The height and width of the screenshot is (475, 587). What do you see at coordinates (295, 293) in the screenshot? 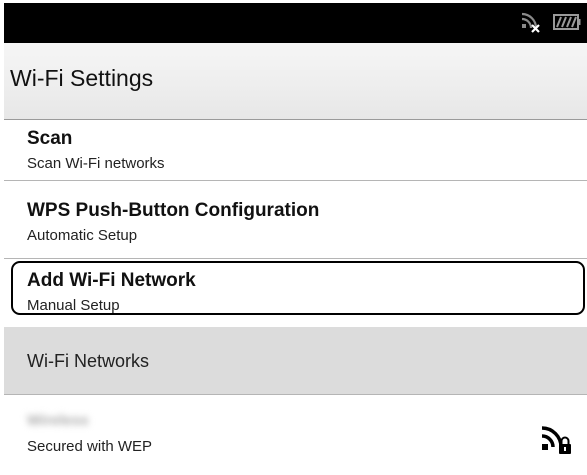
I see `menu-item-add-network: Add Wi-Fi Network Manual Setup` at bounding box center [295, 293].